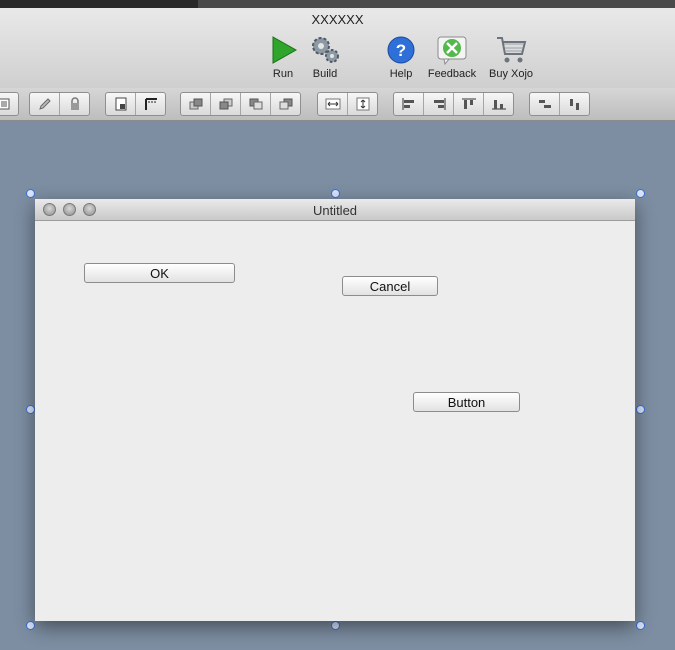 This screenshot has width=675, height=650. I want to click on resize-handle-top, so click(335, 193).